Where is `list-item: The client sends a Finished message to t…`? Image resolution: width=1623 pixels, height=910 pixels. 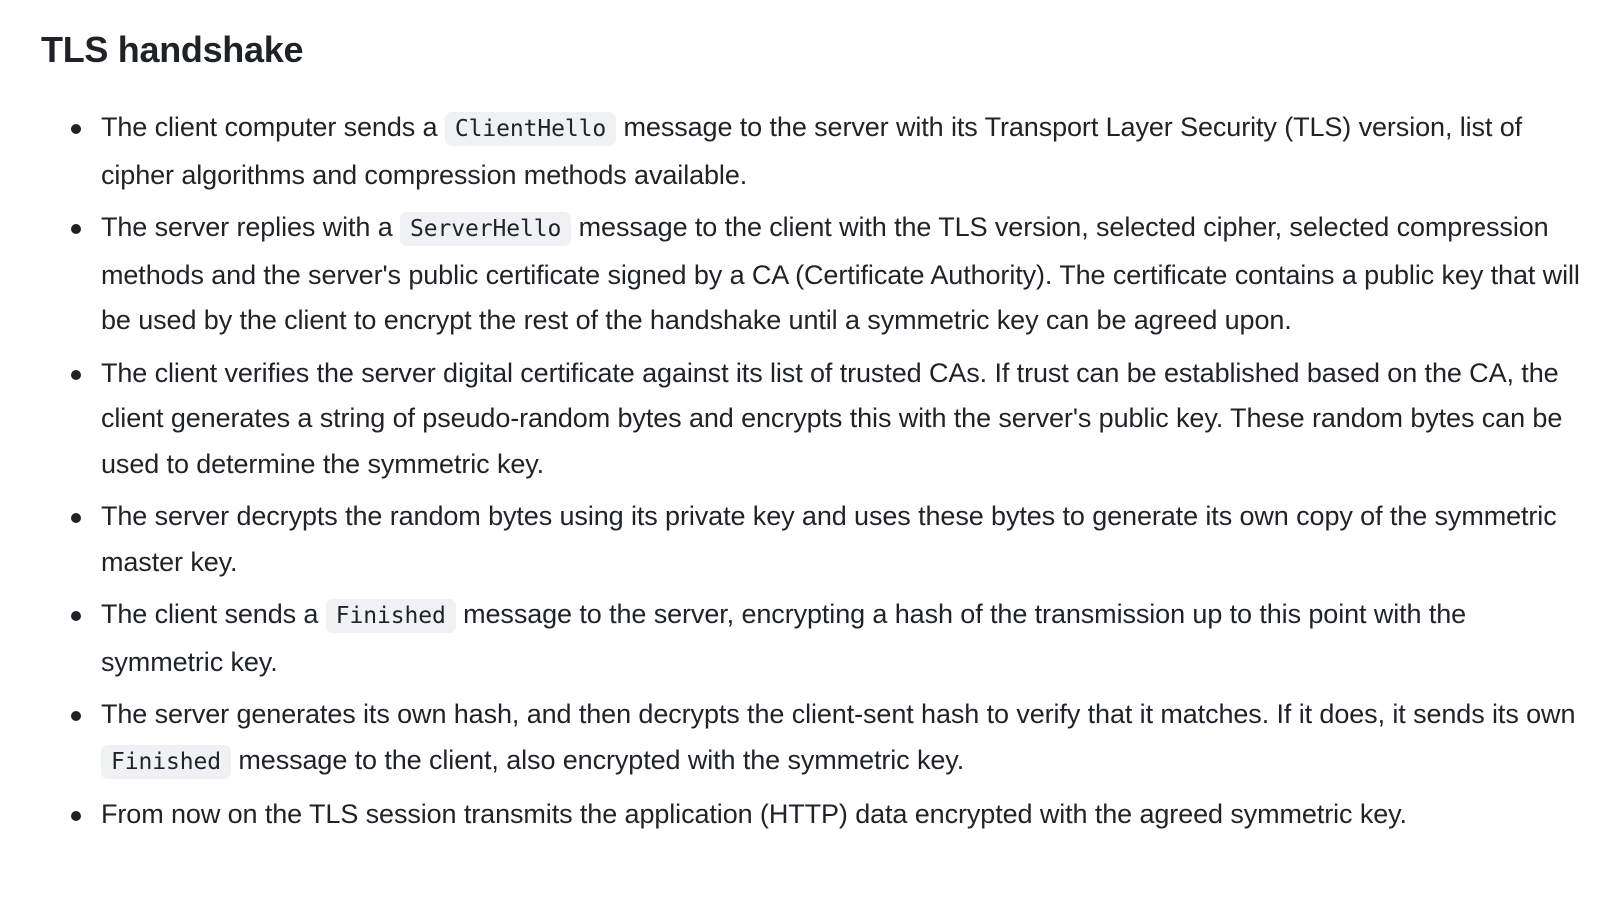 list-item: The client sends a Finished message to t… is located at coordinates (827, 638).